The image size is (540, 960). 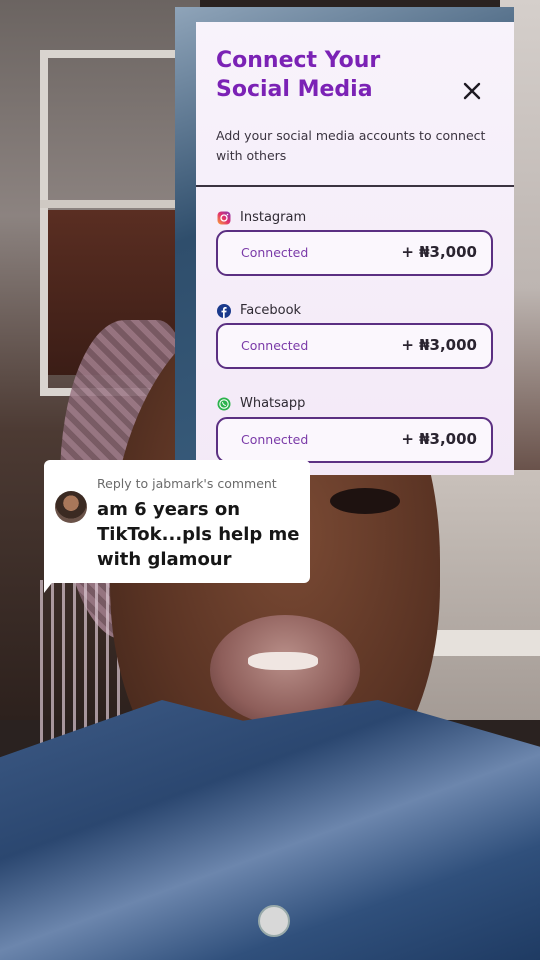 I want to click on close-icon, so click(x=472, y=91).